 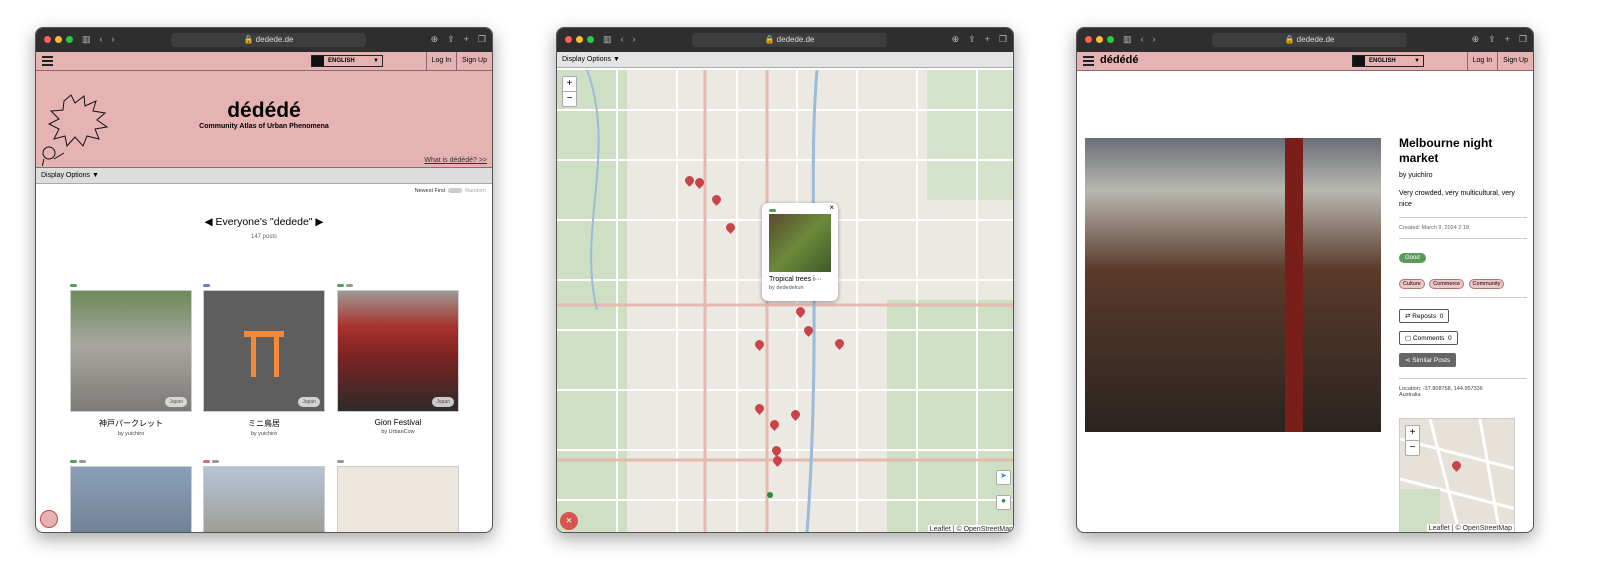 What do you see at coordinates (1457, 475) in the screenshot?
I see `location-map: + − Leaflet | © OpenStreetMap` at bounding box center [1457, 475].